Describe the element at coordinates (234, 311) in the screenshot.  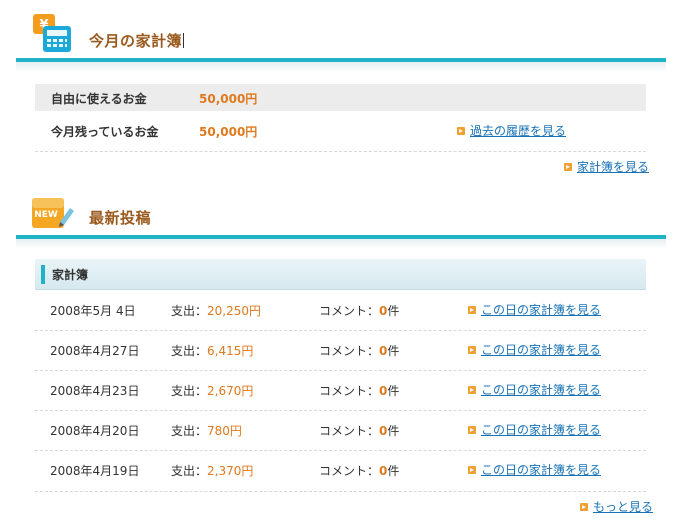
I see `expense-value: 20,250円` at that location.